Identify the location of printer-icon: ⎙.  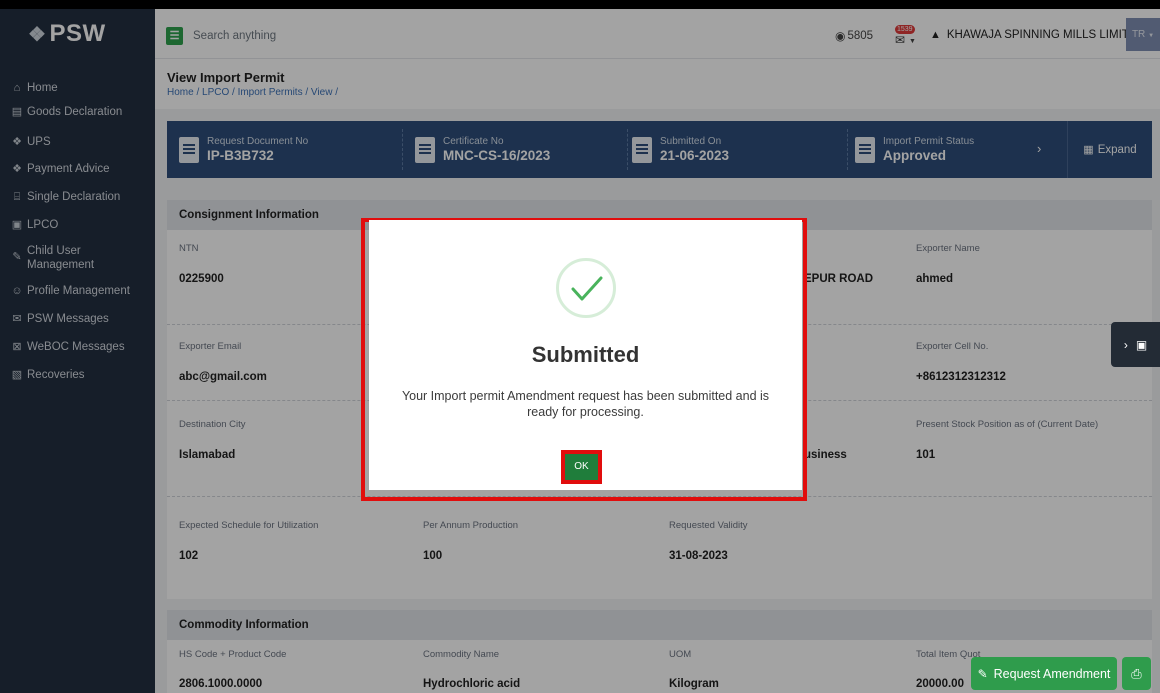
(1136, 673).